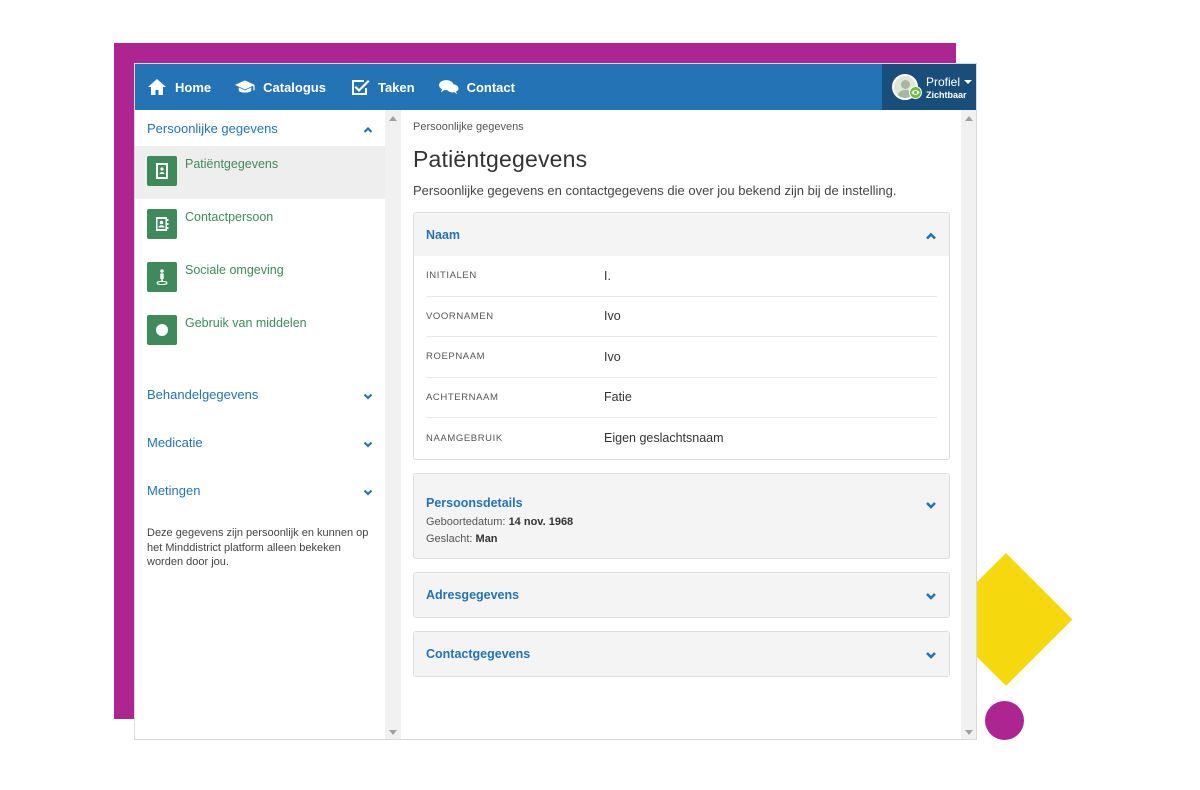  I want to click on profile-name-label: Profiel, so click(943, 81).